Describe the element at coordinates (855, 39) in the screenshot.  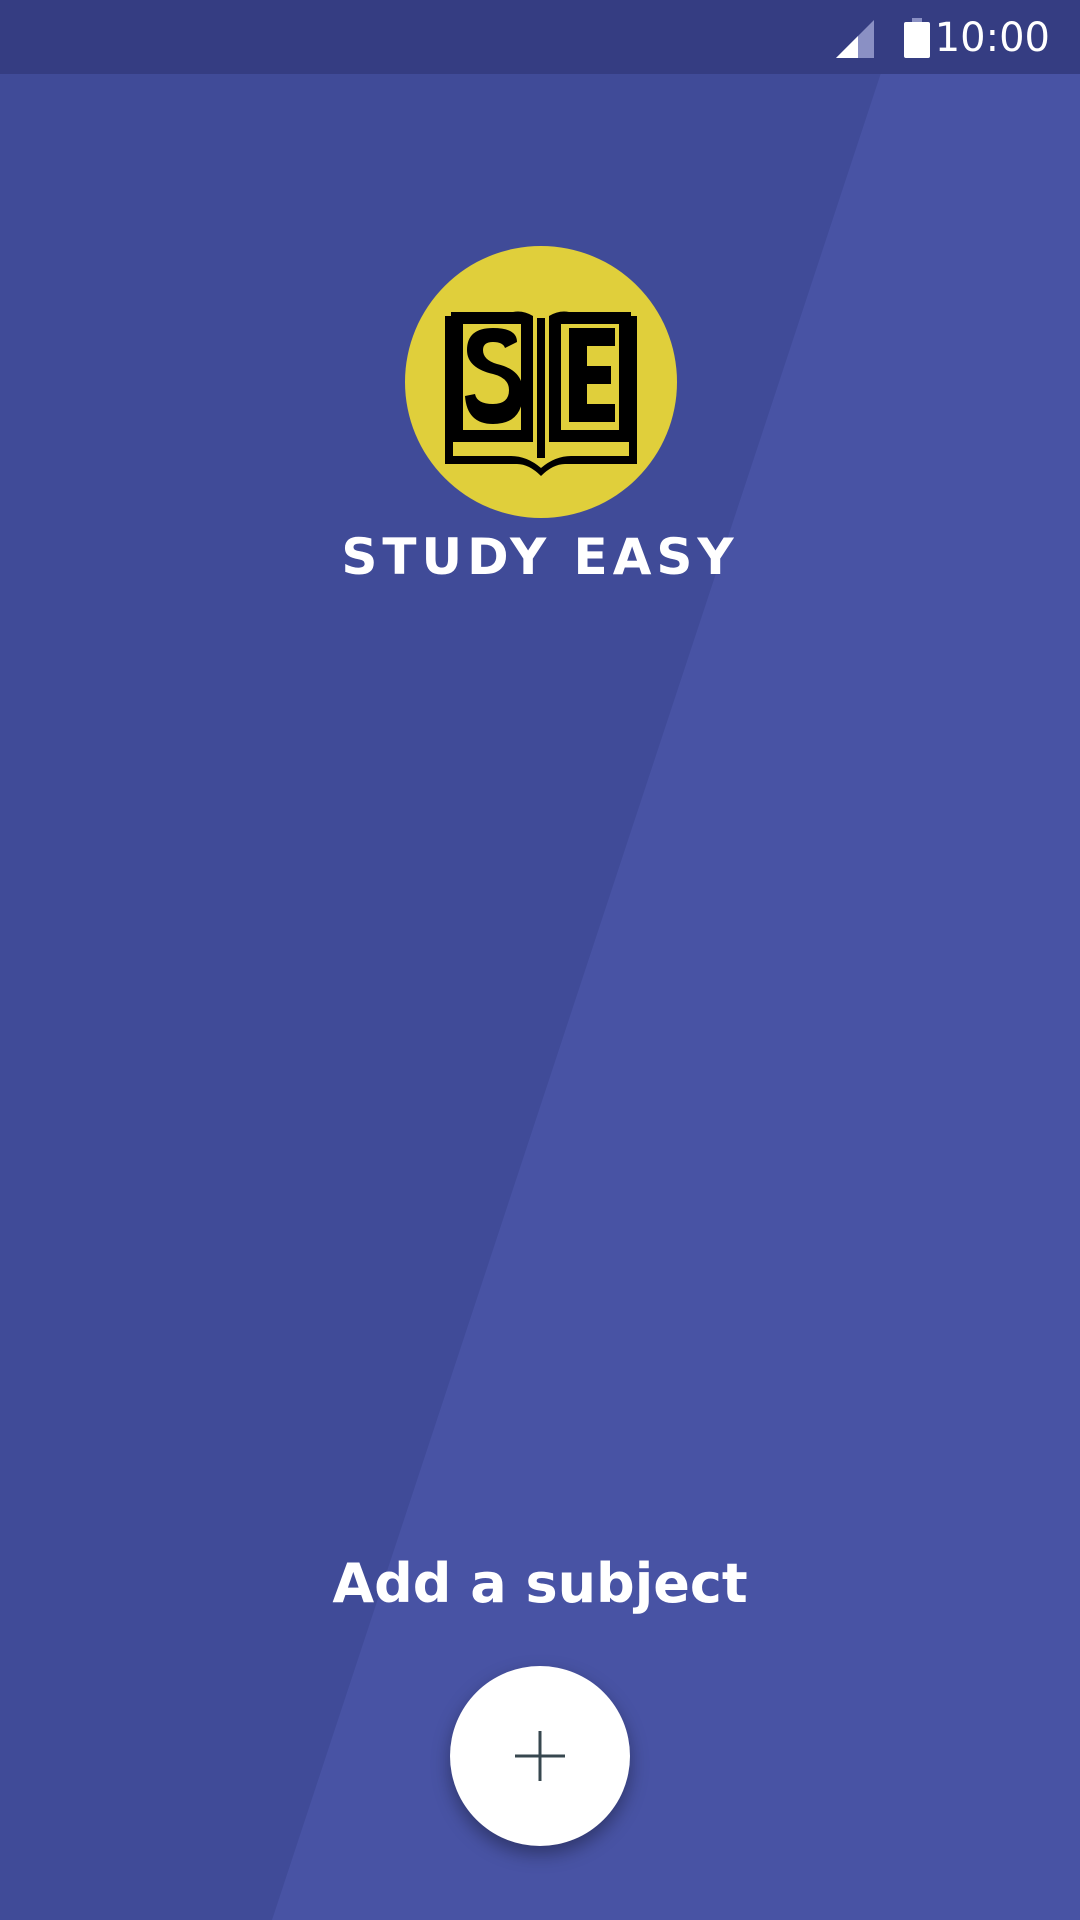
I see `cell-signal-icon` at that location.